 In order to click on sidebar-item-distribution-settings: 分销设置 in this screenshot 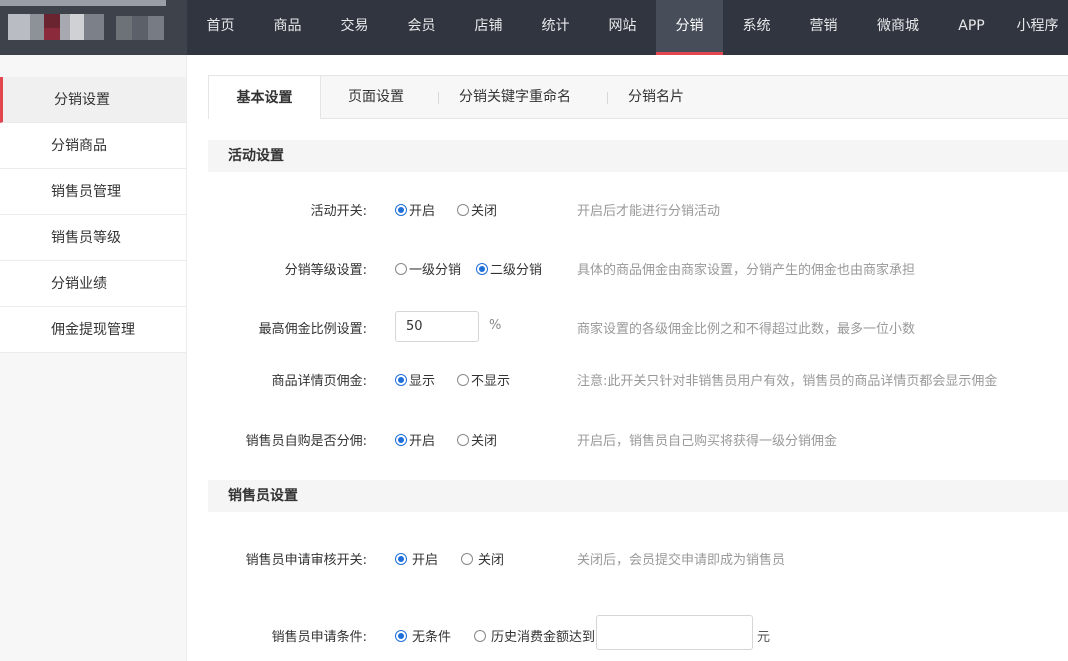, I will do `click(93, 100)`.